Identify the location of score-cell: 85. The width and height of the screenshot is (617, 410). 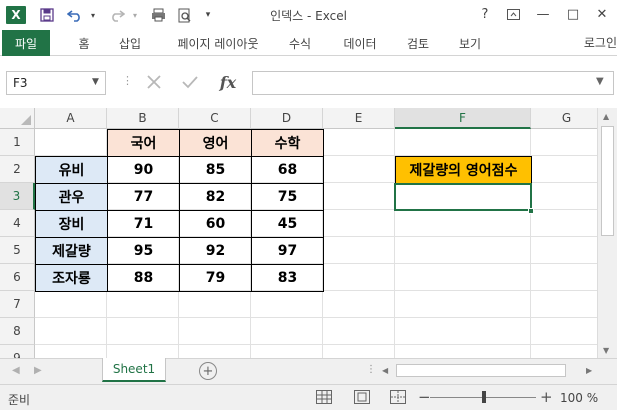
(215, 170).